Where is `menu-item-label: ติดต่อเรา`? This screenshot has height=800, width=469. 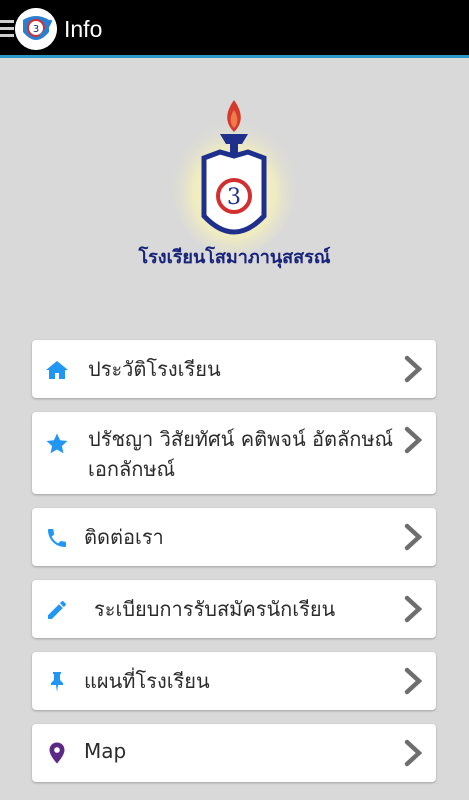
menu-item-label: ติดต่อเรา is located at coordinates (124, 537).